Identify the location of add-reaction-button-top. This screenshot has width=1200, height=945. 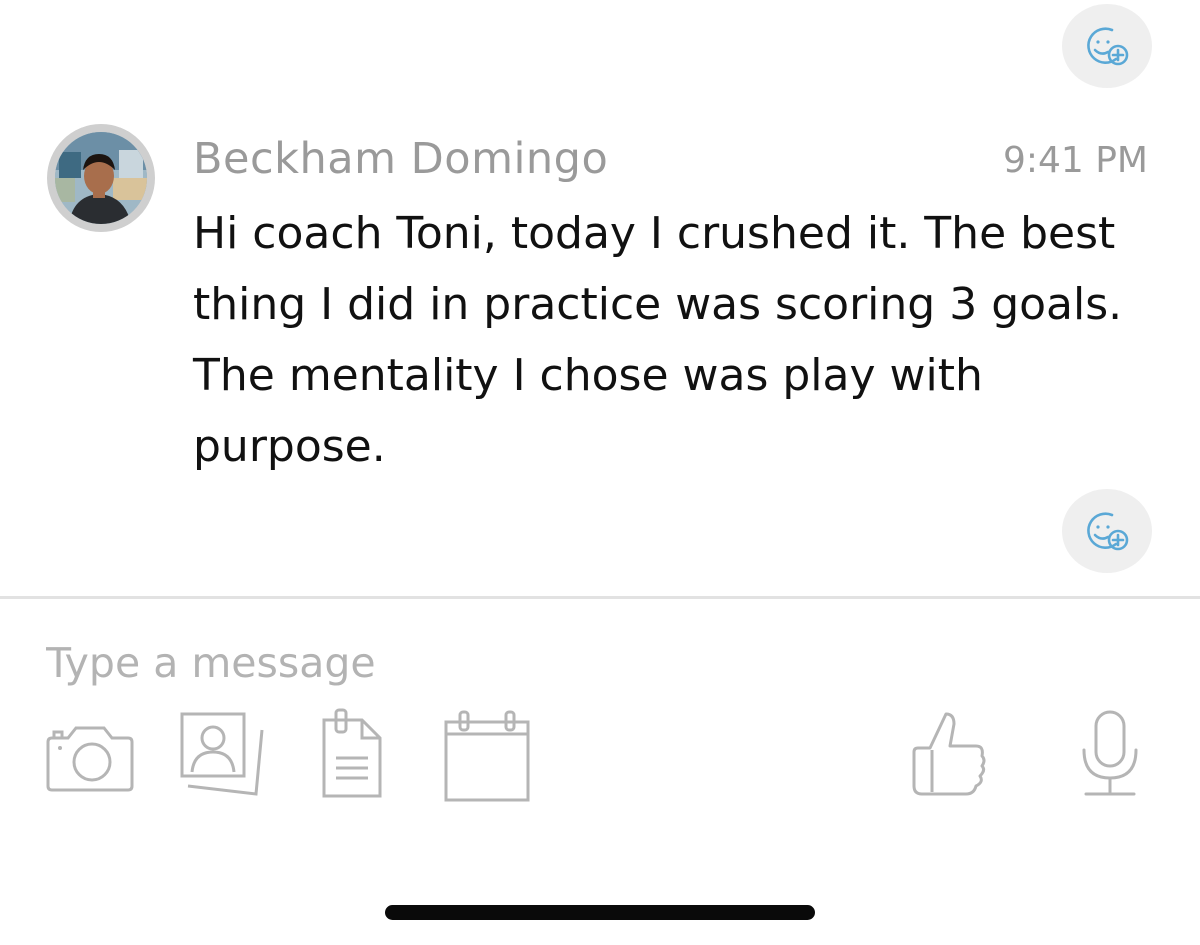
(1107, 46).